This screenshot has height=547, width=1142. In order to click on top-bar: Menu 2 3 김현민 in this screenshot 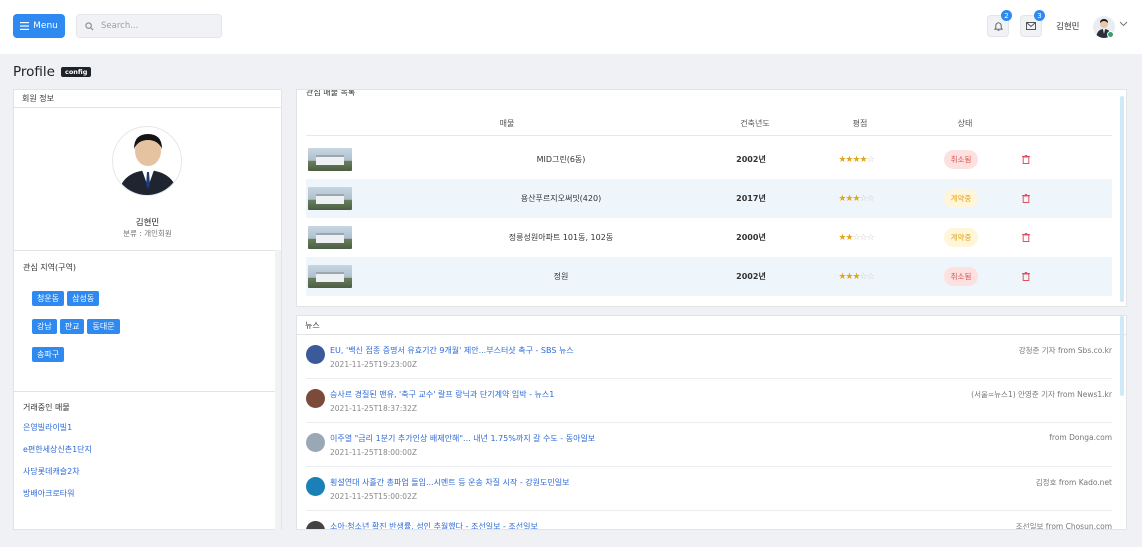, I will do `click(571, 27)`.